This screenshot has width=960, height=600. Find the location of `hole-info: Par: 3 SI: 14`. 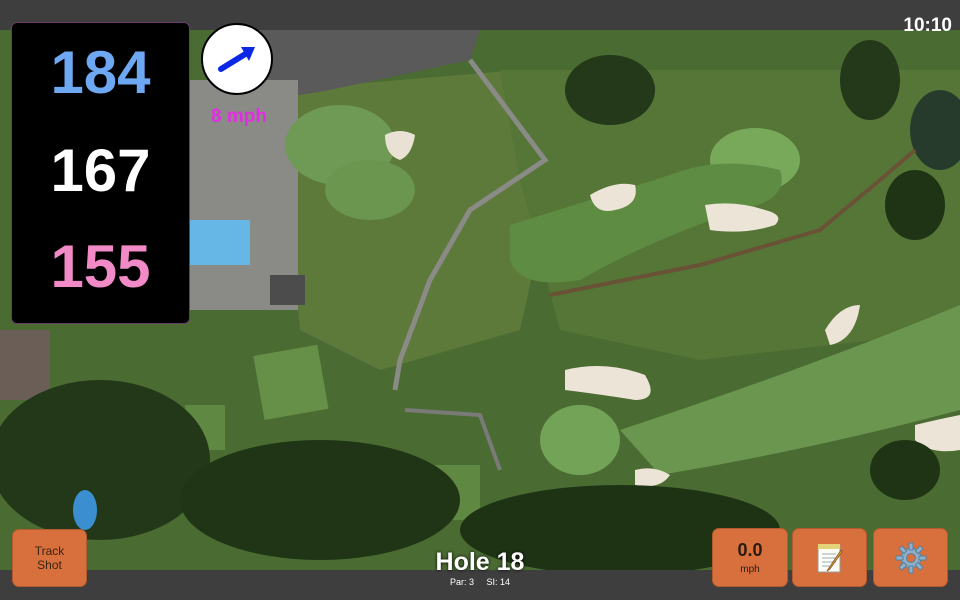

hole-info: Par: 3 SI: 14 is located at coordinates (480, 582).